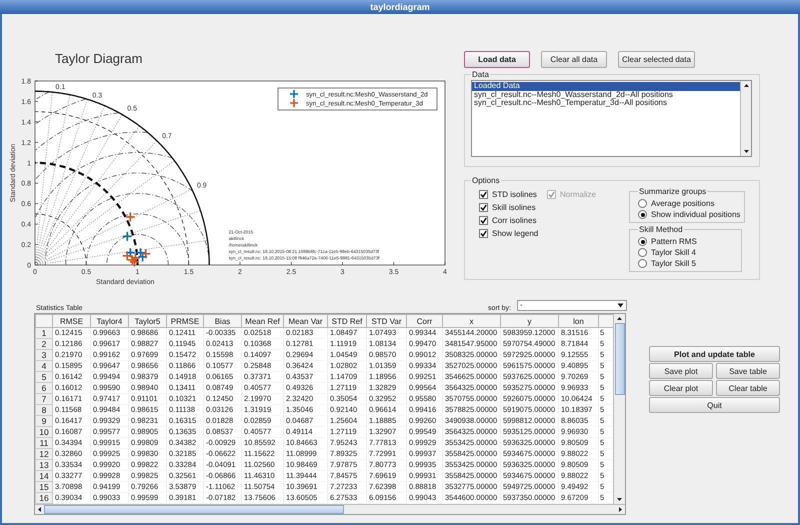 The image size is (800, 525). Describe the element at coordinates (386, 321) in the screenshot. I see `column-header: STD Var` at that location.